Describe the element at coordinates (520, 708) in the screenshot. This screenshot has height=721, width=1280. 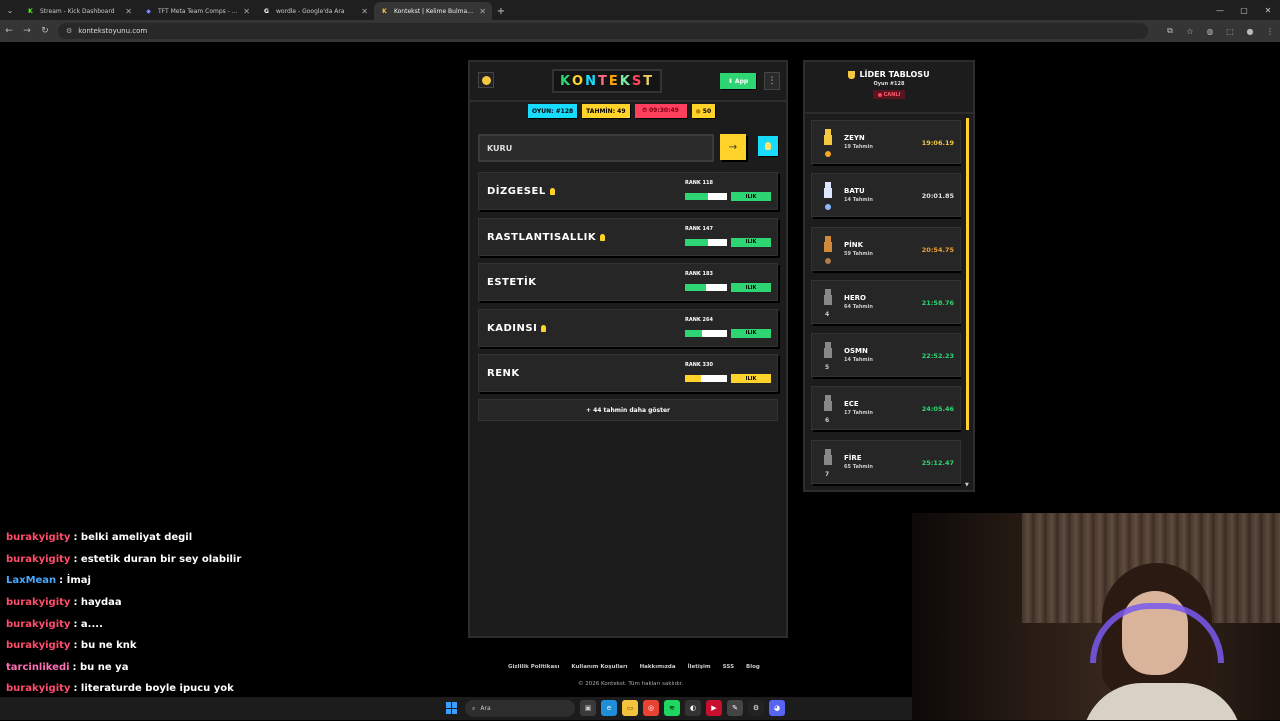
I see `taskbar-search: ⌕ Ara` at that location.